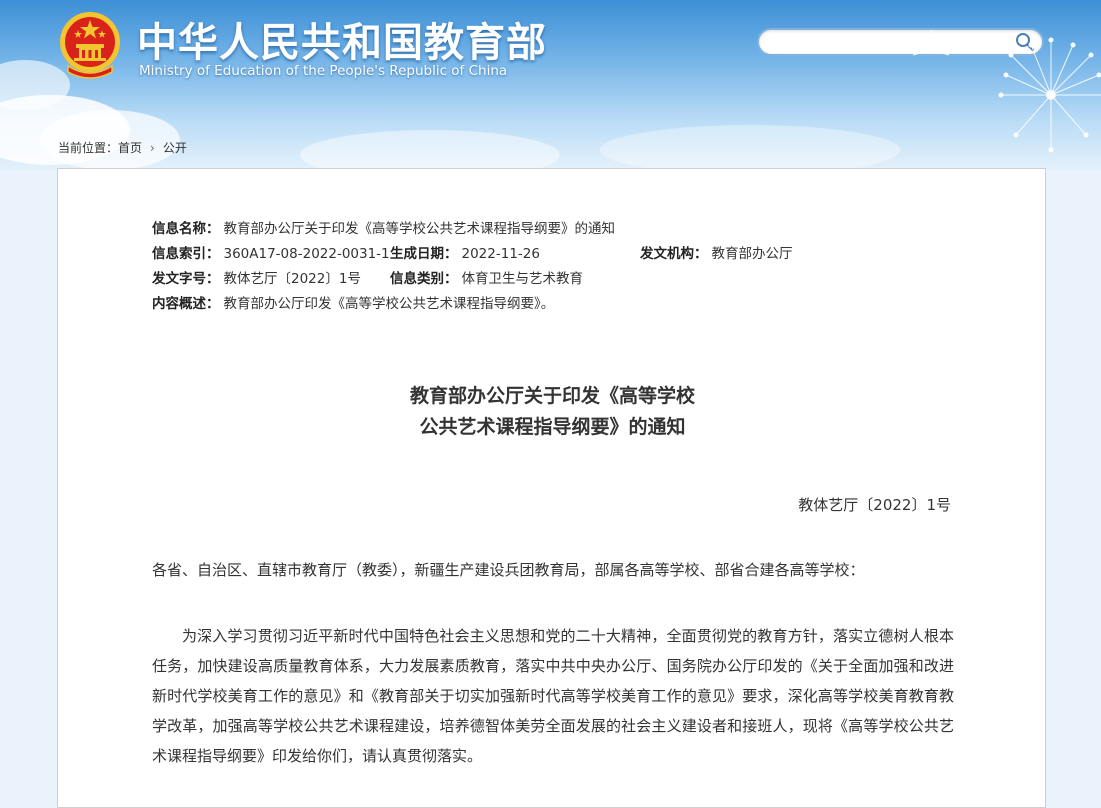 The width and height of the screenshot is (1101, 808). Describe the element at coordinates (342, 39) in the screenshot. I see `site-title: 中华人民共和国教育部` at that location.